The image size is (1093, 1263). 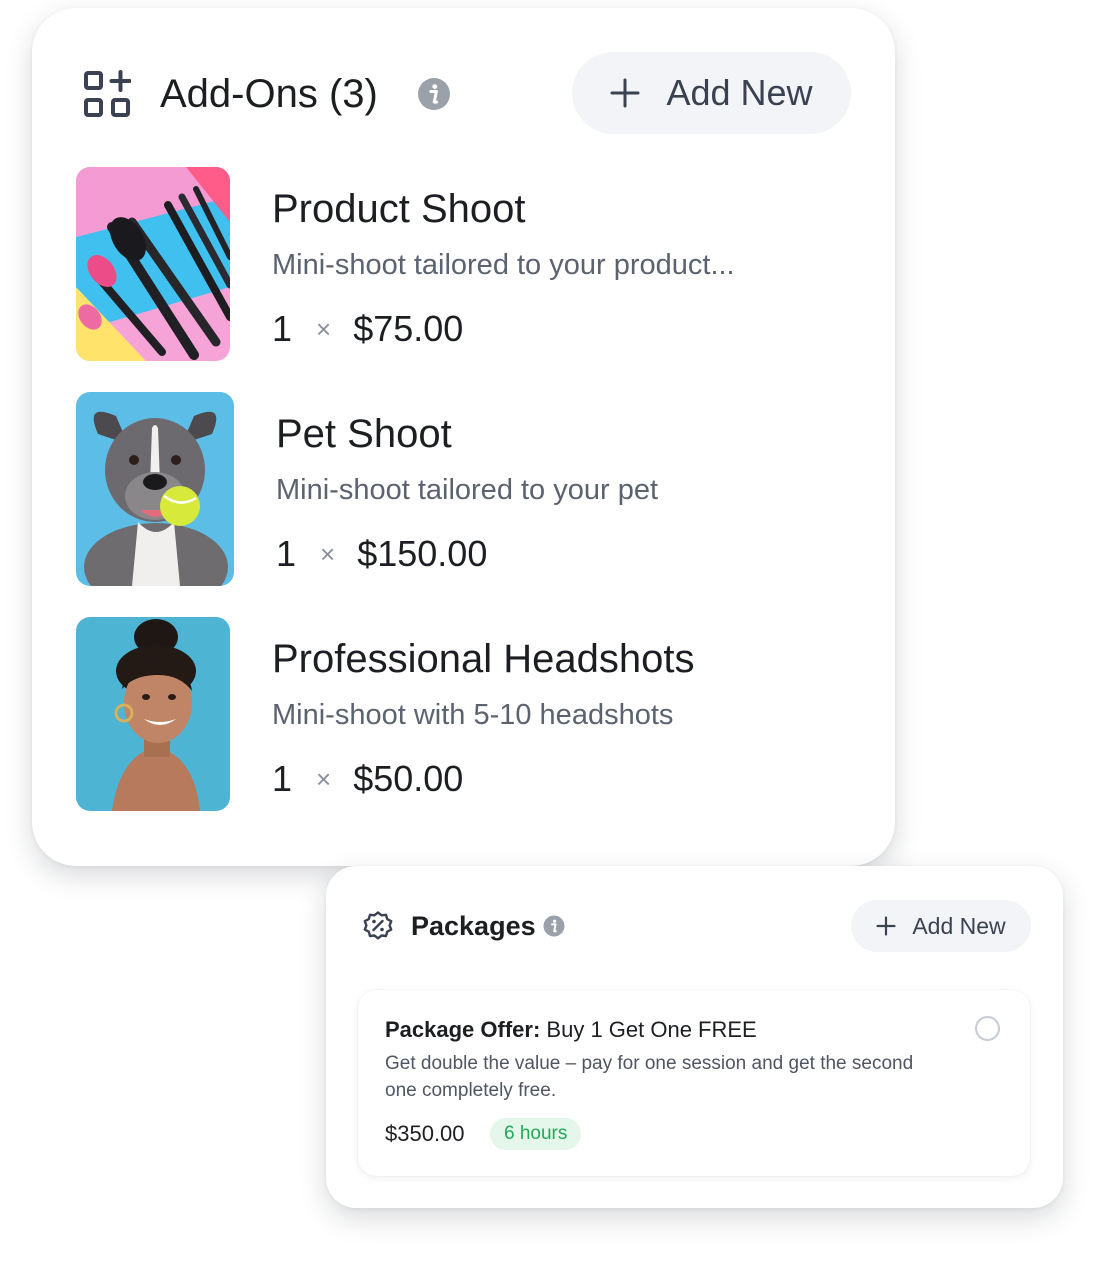 I want to click on offer-name: Buy 1 Get One FREE, so click(x=651, y=1029).